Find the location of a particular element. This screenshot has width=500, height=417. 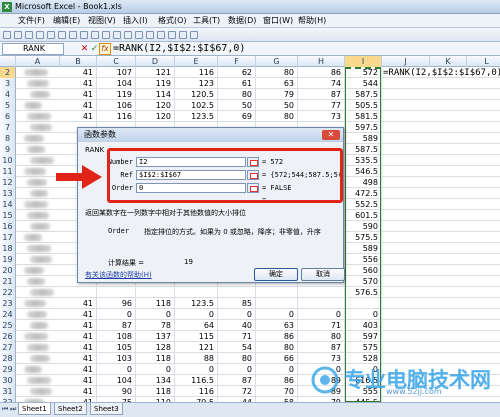

cell-f: 54 is located at coordinates (237, 347).